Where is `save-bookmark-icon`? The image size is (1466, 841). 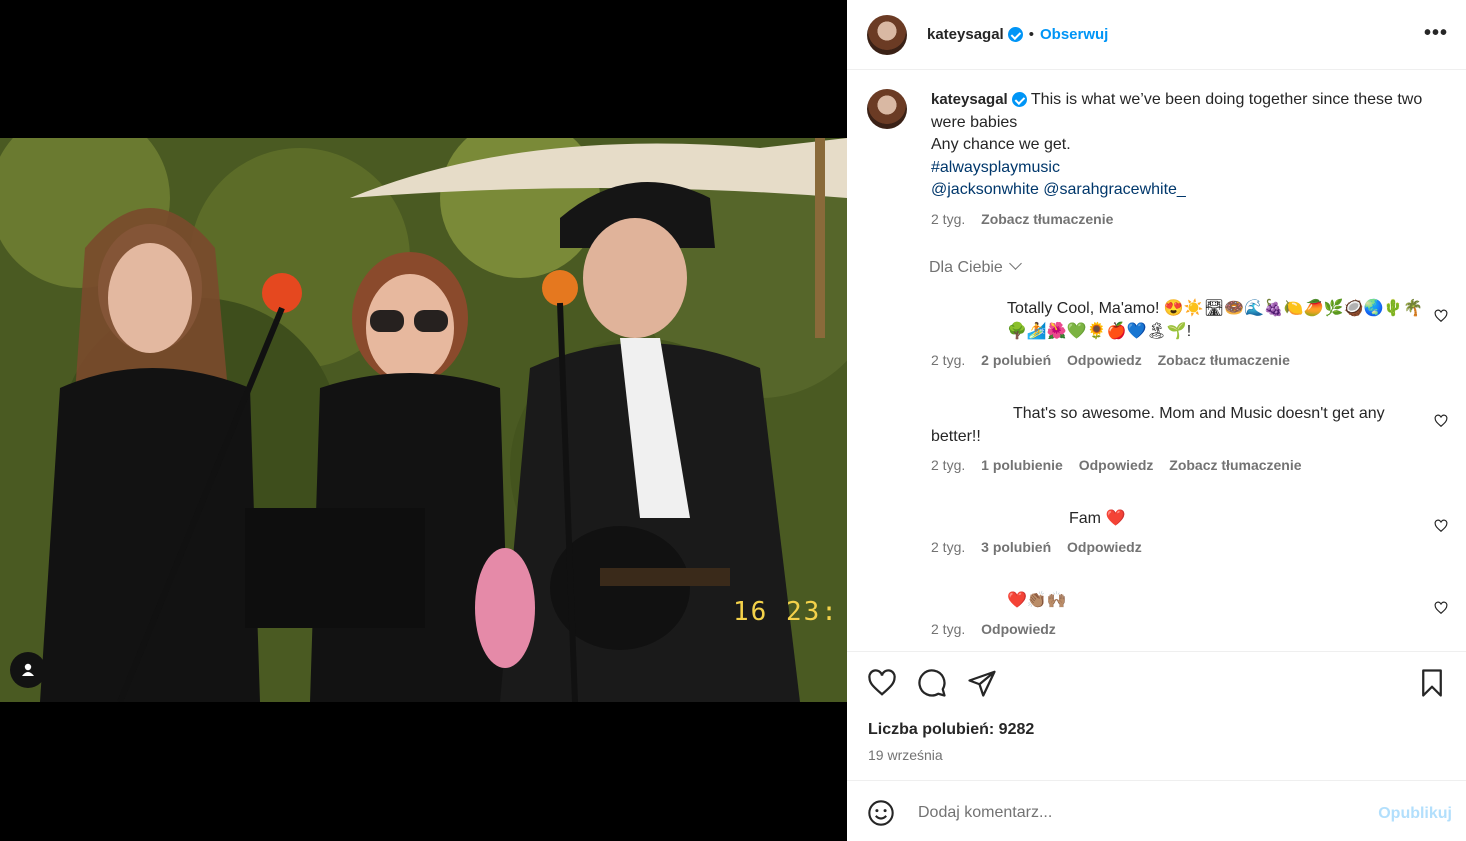 save-bookmark-icon is located at coordinates (1432, 683).